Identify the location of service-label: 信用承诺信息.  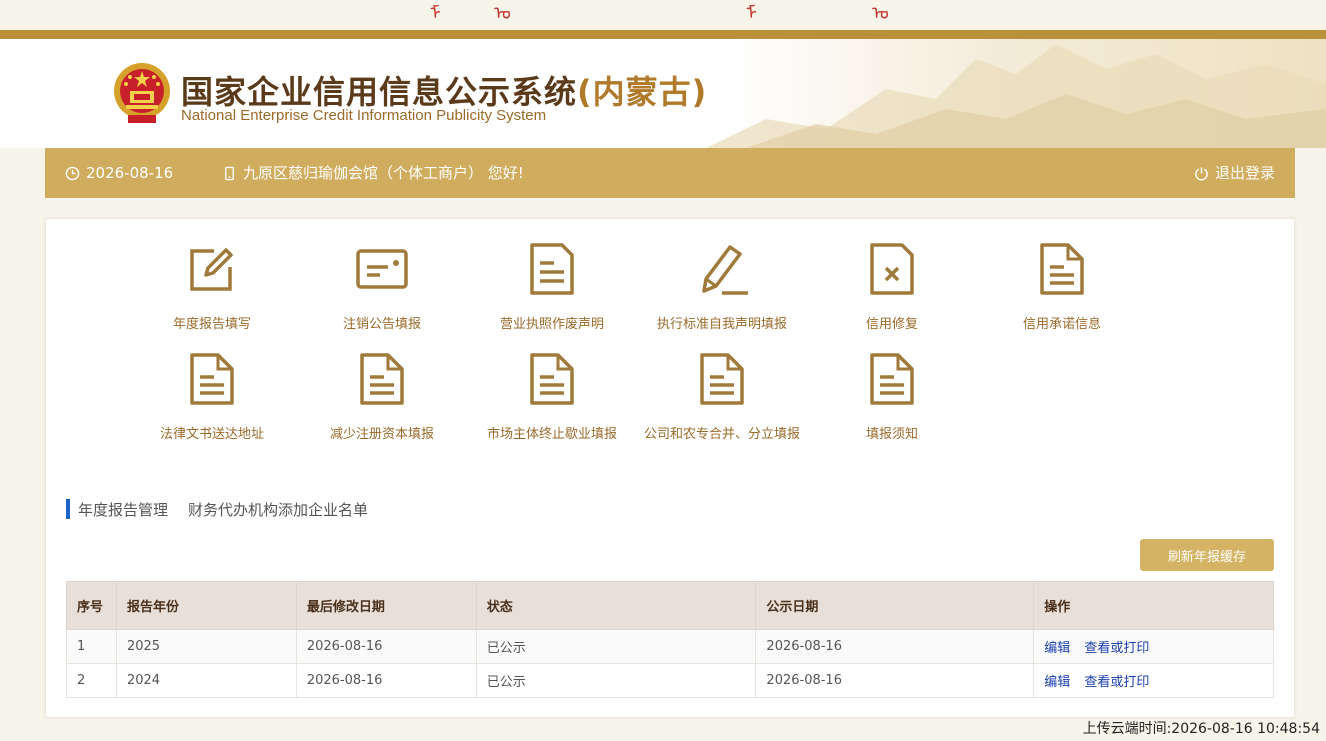
(1061, 324).